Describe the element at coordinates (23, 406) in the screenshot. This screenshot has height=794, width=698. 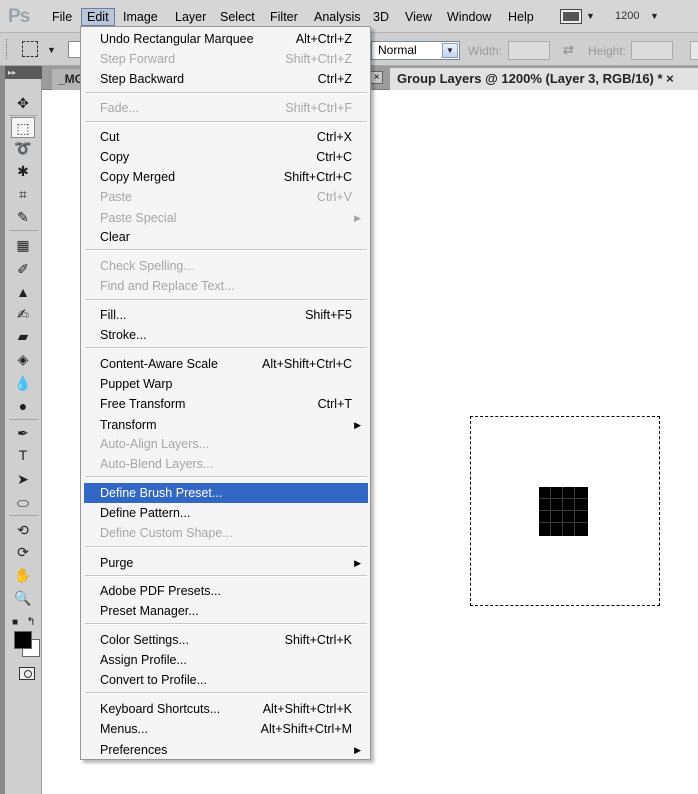
I see `dodge-tool-icon: ●` at that location.